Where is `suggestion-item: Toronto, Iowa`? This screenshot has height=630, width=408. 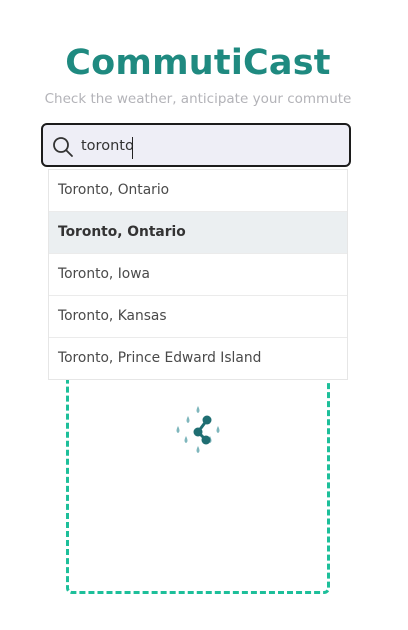
suggestion-item: Toronto, Iowa is located at coordinates (198, 275).